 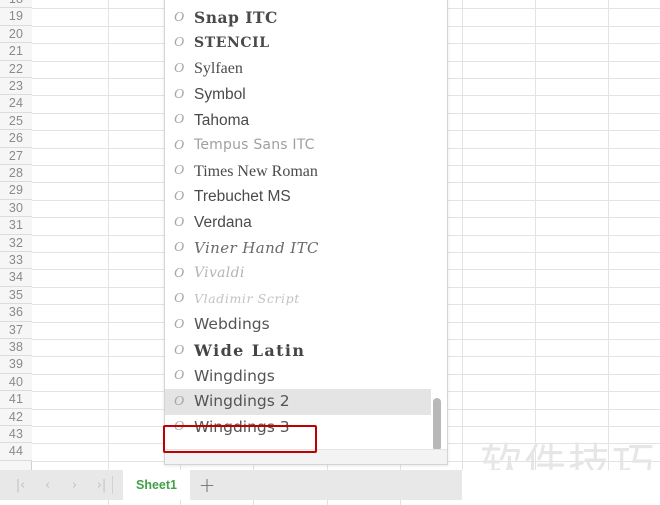 What do you see at coordinates (16, 121) in the screenshot?
I see `row-header-25: 25` at bounding box center [16, 121].